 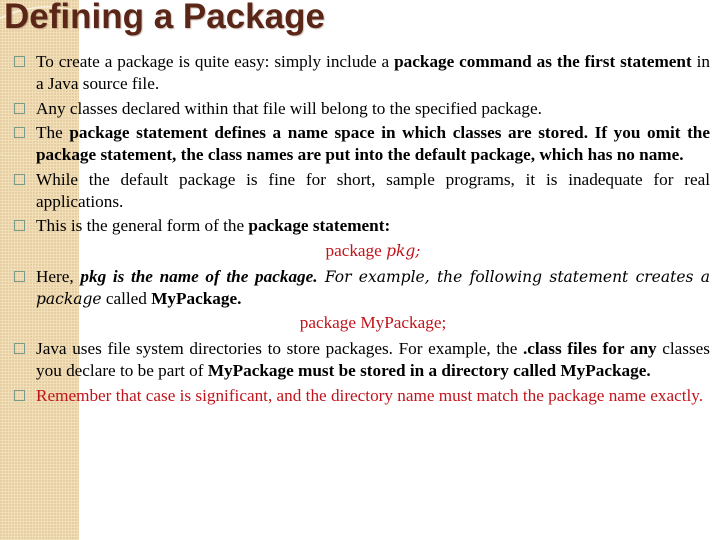 I want to click on bullet-text: This is the general form of the, so click(x=142, y=225).